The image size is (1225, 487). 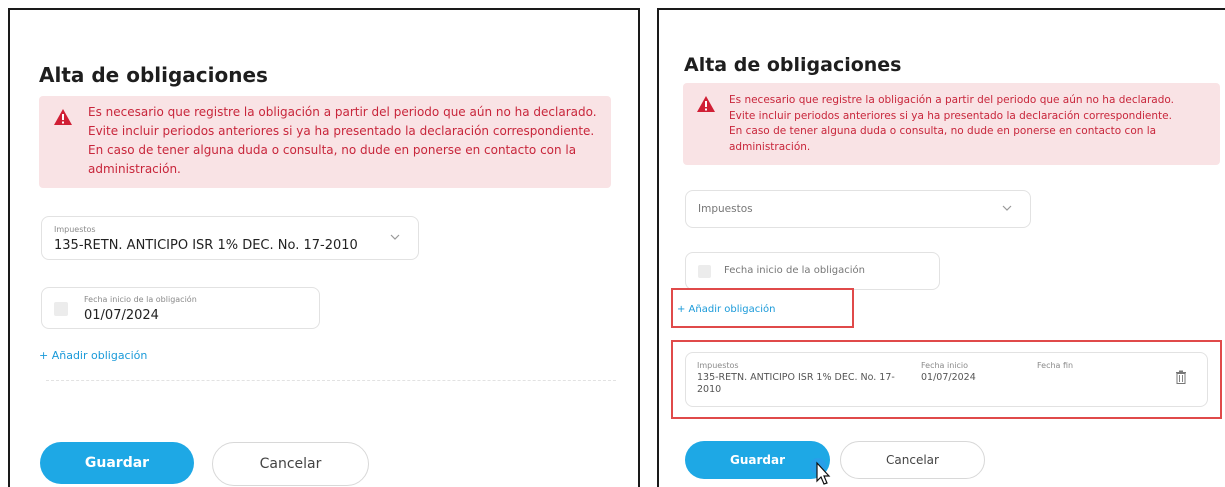 What do you see at coordinates (945, 365) in the screenshot?
I see `row-start-label: Fecha inicio` at bounding box center [945, 365].